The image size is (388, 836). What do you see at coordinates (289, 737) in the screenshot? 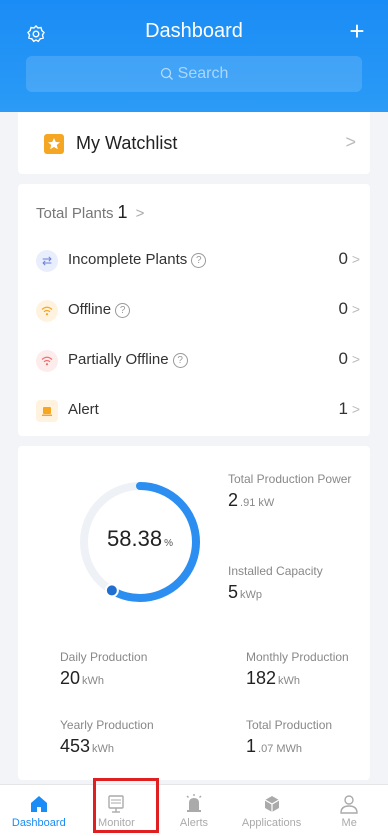
I see `total-production: Total Production 1.07 MWh` at bounding box center [289, 737].